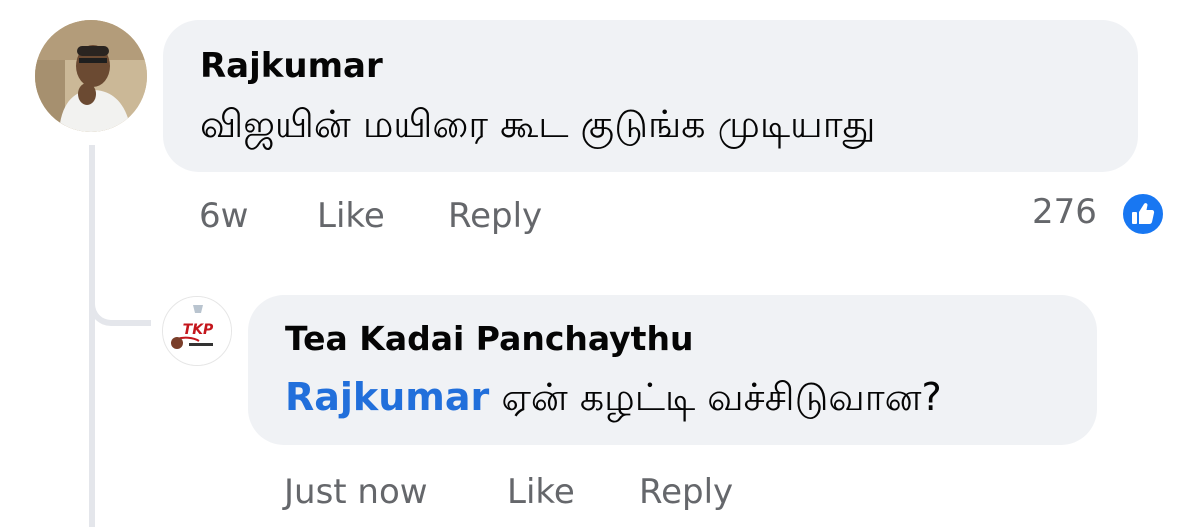 This screenshot has width=1200, height=527. What do you see at coordinates (489, 338) in the screenshot?
I see `reply-author-name: Tea Kadai Panchaythu` at bounding box center [489, 338].